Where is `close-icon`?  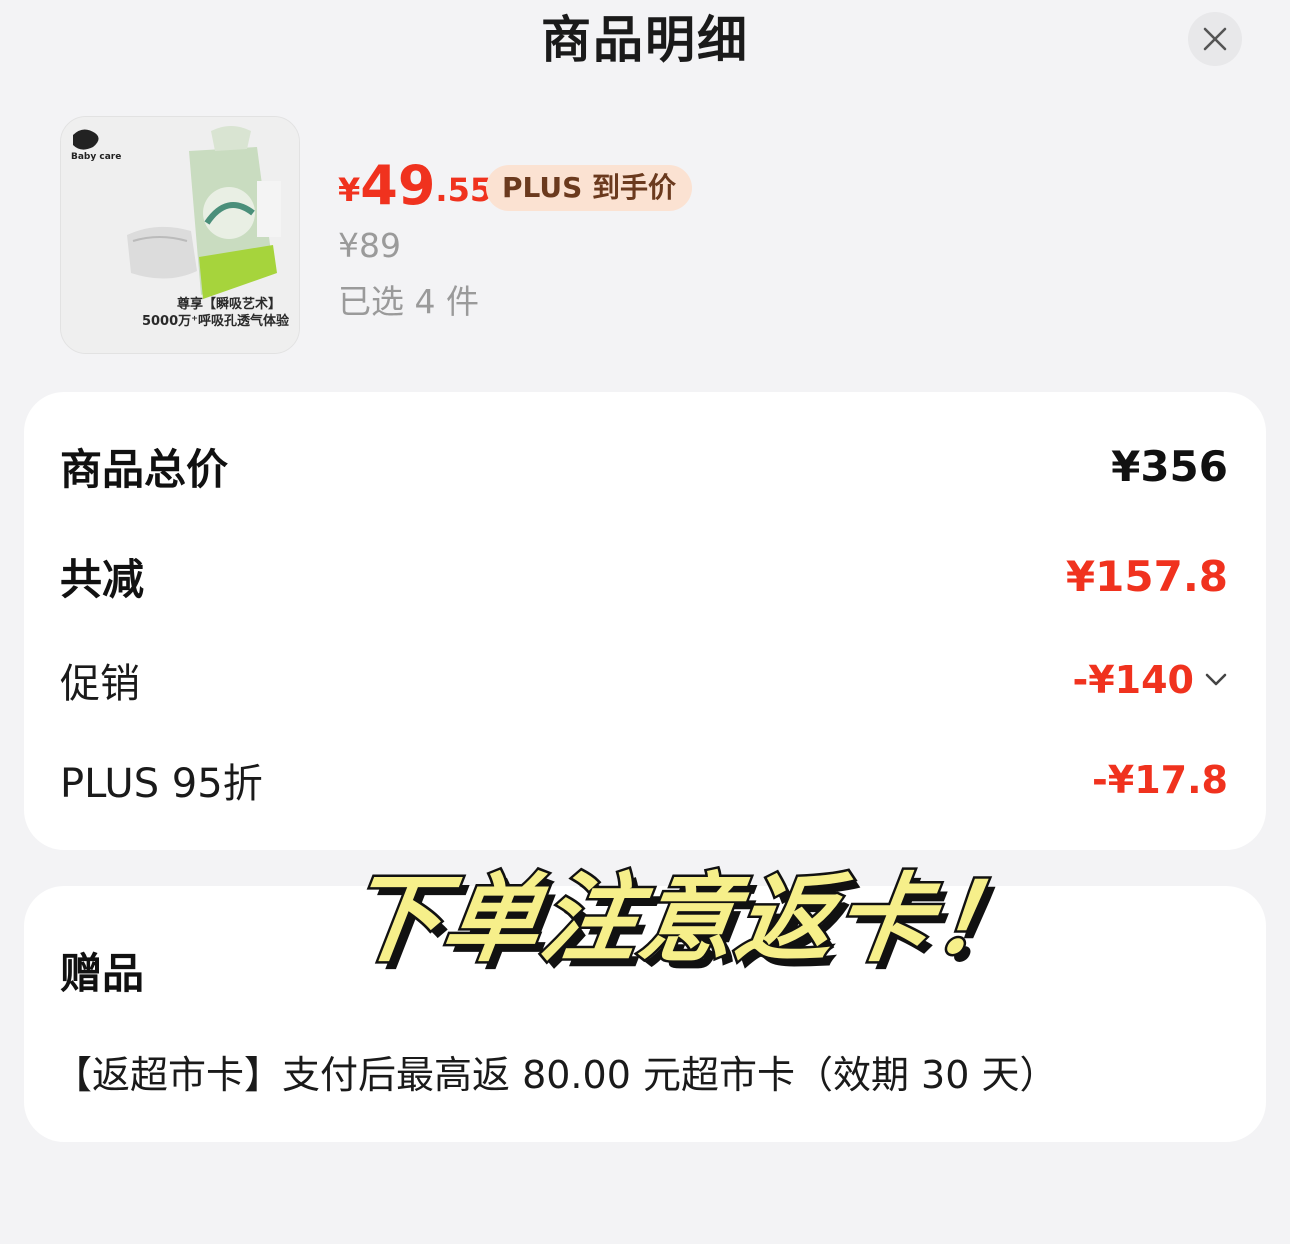 close-icon is located at coordinates (1215, 39).